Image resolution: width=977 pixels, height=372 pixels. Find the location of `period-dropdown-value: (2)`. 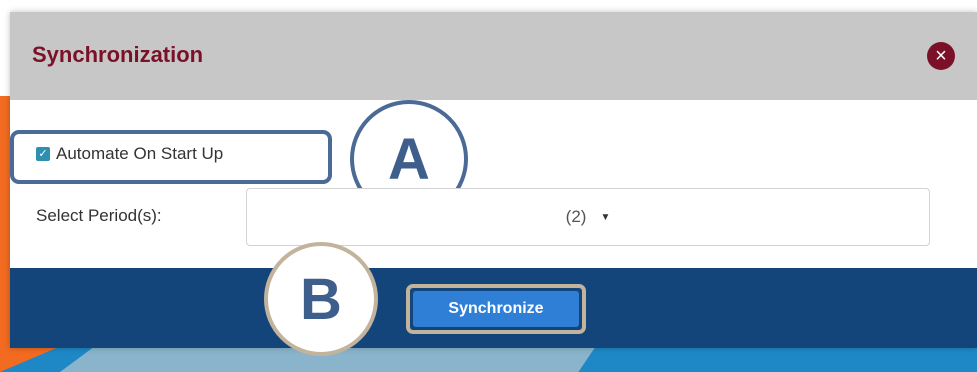

period-dropdown-value: (2) is located at coordinates (576, 216).